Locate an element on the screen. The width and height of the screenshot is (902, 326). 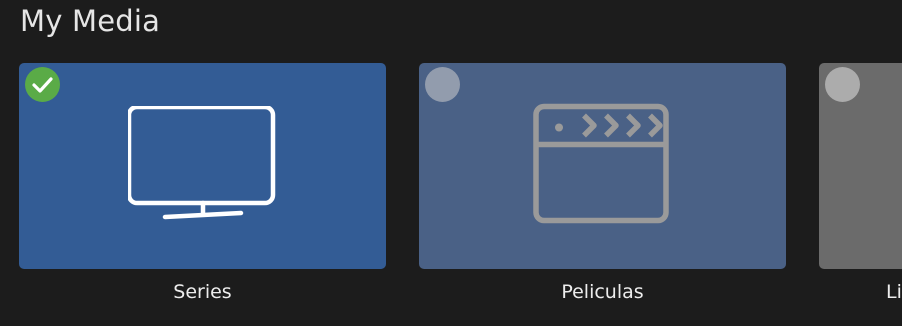
library-label-series: Series is located at coordinates (202, 292).